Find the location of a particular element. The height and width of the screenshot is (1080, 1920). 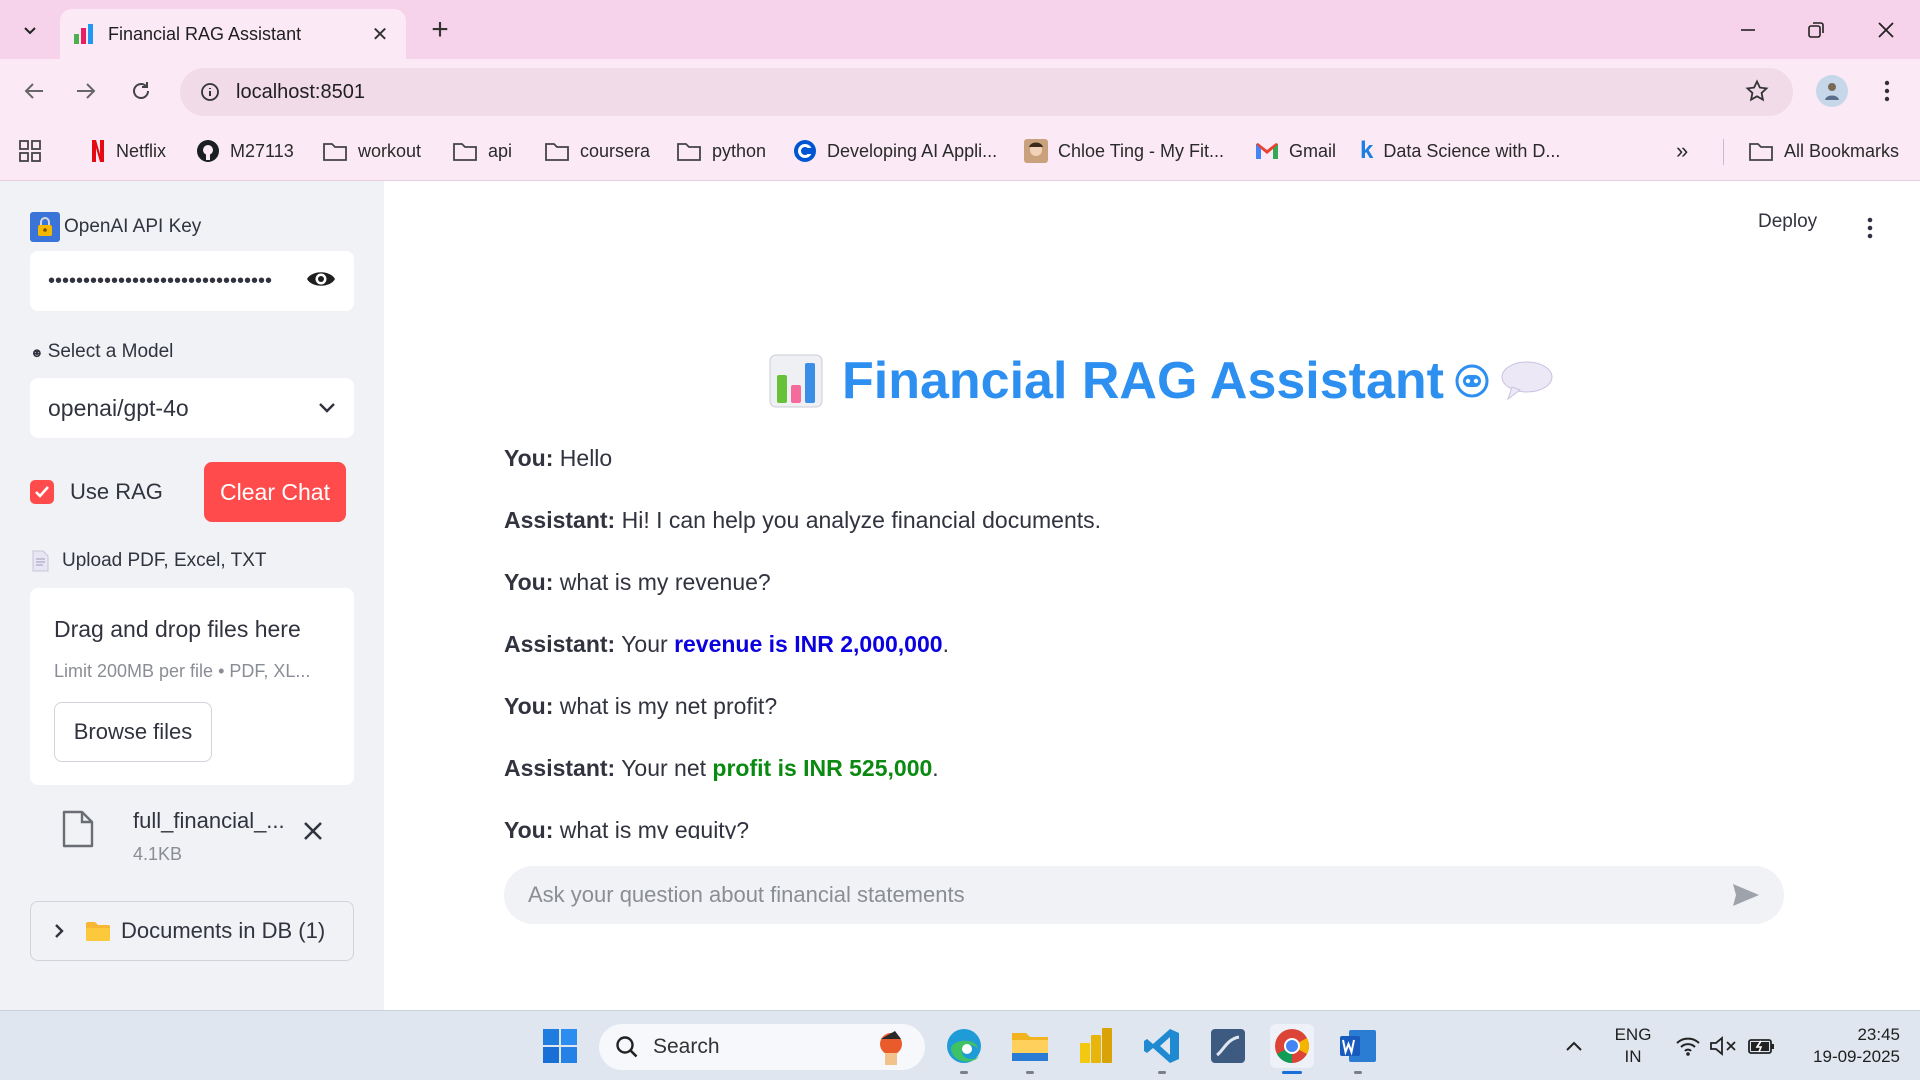

reload-button is located at coordinates (141, 91).